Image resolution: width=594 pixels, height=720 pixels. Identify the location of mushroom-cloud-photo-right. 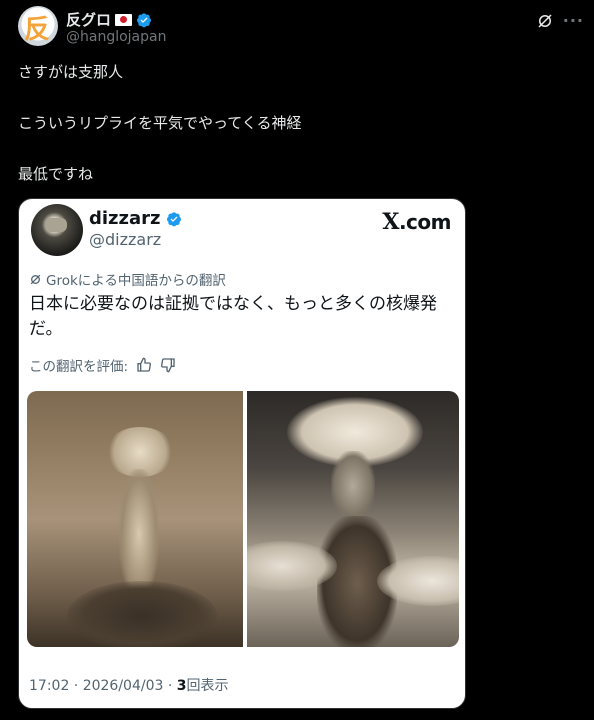
(353, 519).